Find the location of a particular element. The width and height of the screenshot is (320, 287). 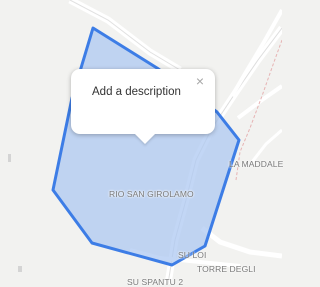

popup-description: Add a description is located at coordinates (137, 92).